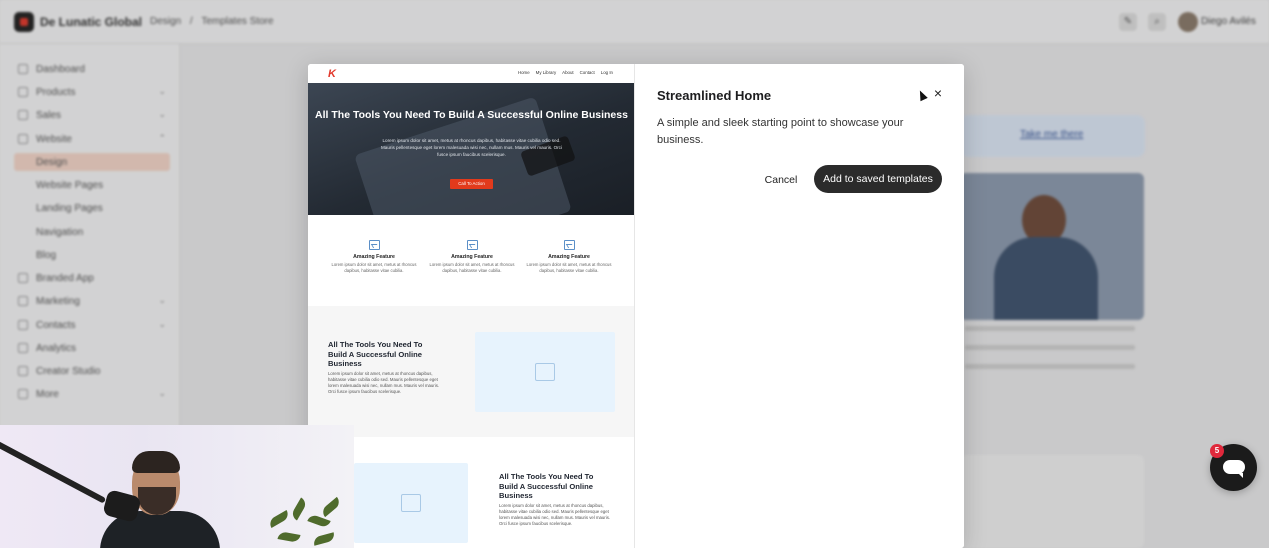 The width and height of the screenshot is (1269, 548). I want to click on notification-badge: 5, so click(1217, 451).